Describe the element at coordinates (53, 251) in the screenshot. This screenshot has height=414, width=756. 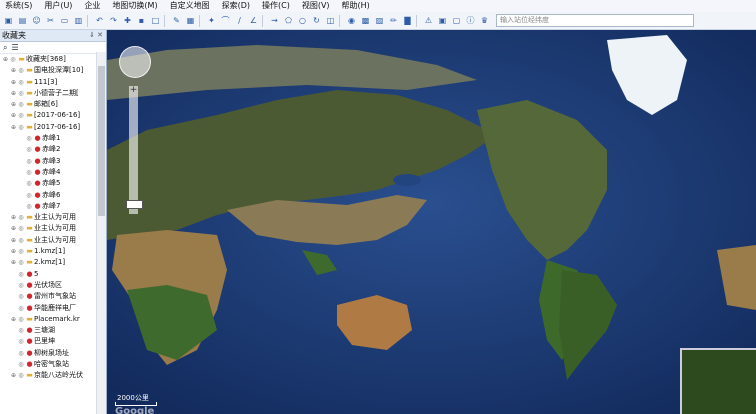
I see `tree-item: ⊕ ◎ ▬ 1.kmz[1]` at that location.